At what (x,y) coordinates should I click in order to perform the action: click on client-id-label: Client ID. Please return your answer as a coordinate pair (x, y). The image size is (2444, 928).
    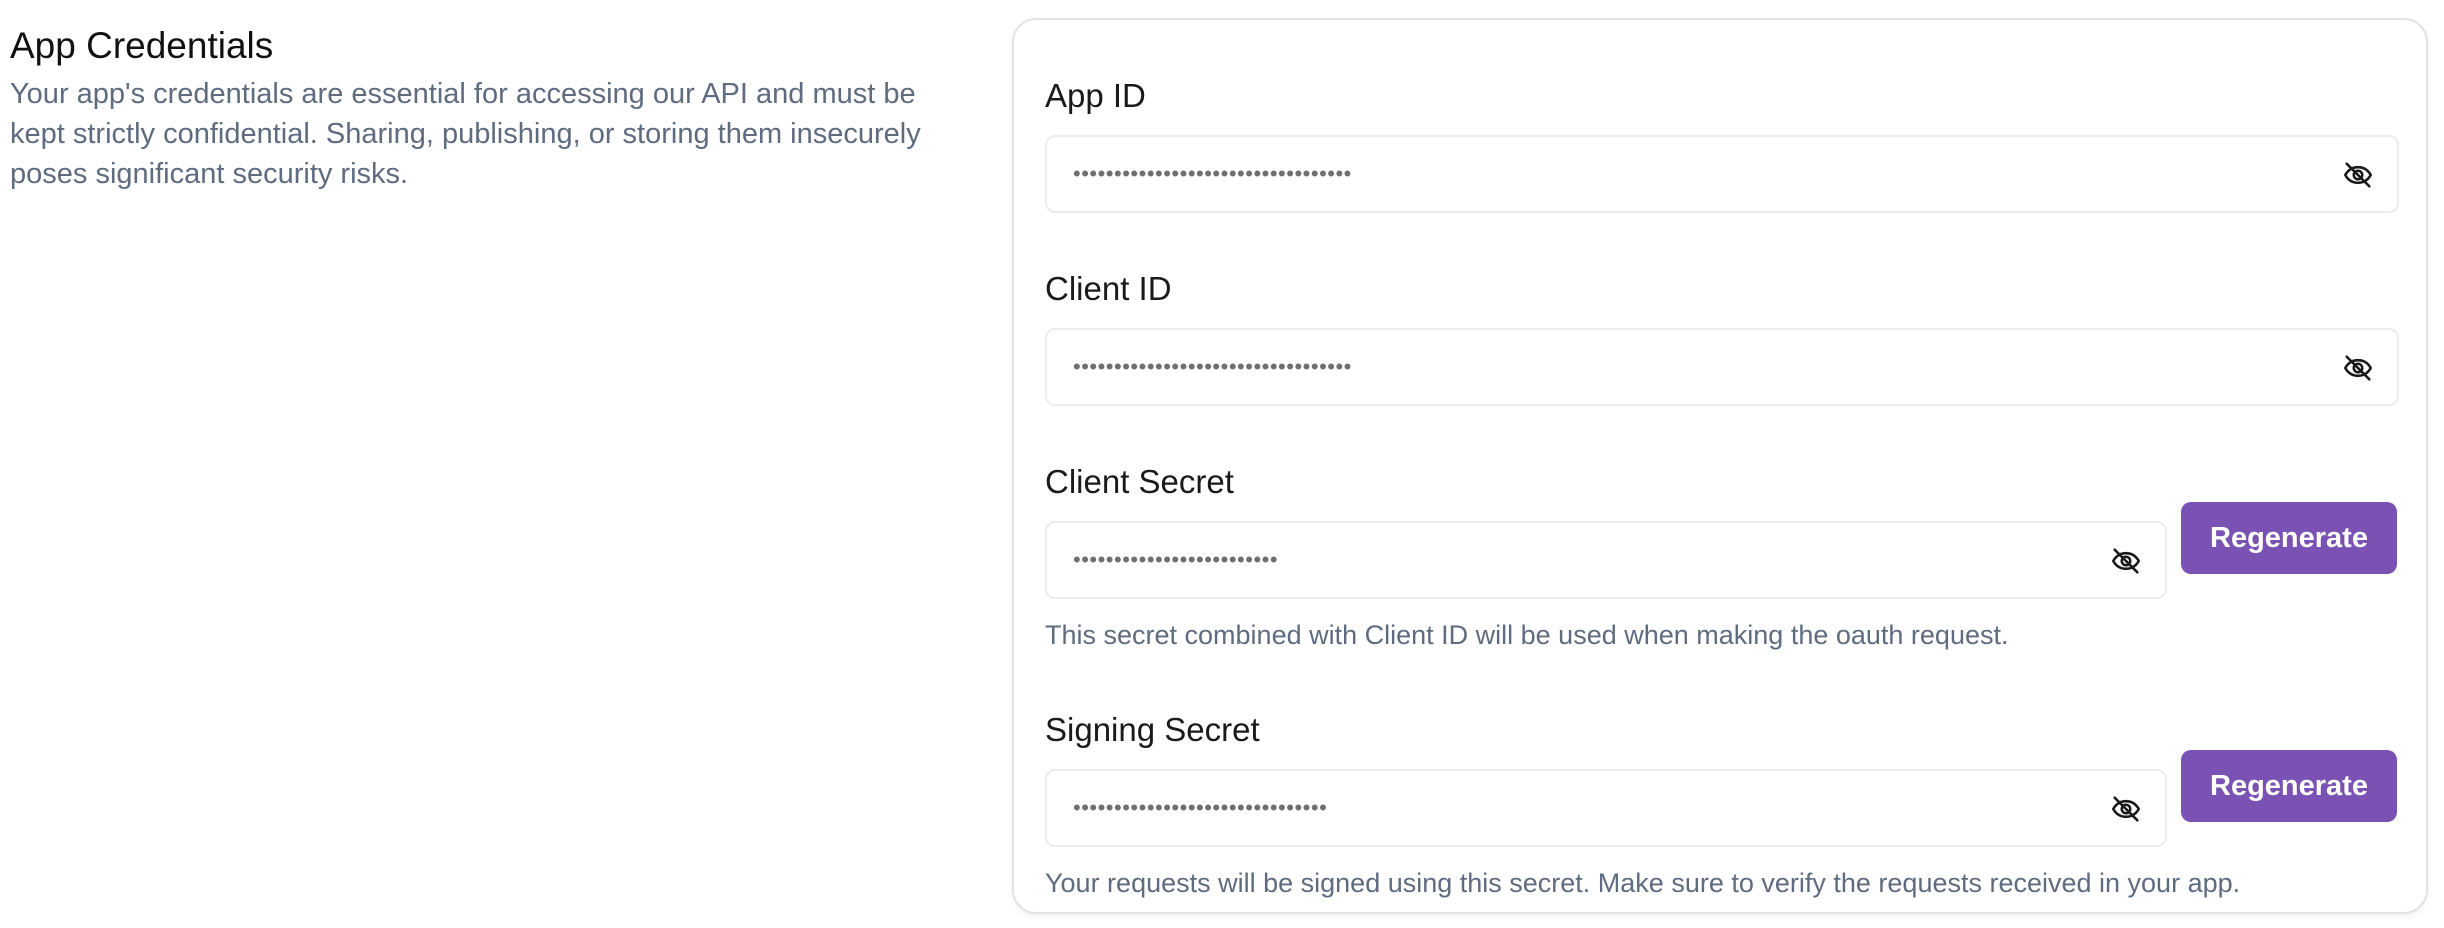
    Looking at the image, I should click on (1108, 288).